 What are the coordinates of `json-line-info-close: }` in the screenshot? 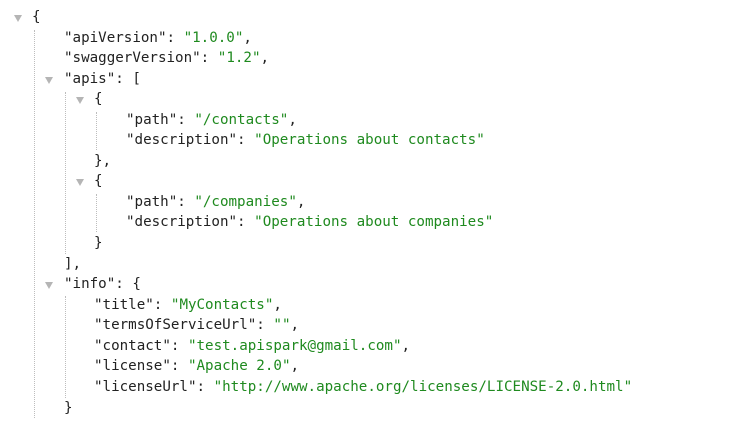 It's located at (68, 408).